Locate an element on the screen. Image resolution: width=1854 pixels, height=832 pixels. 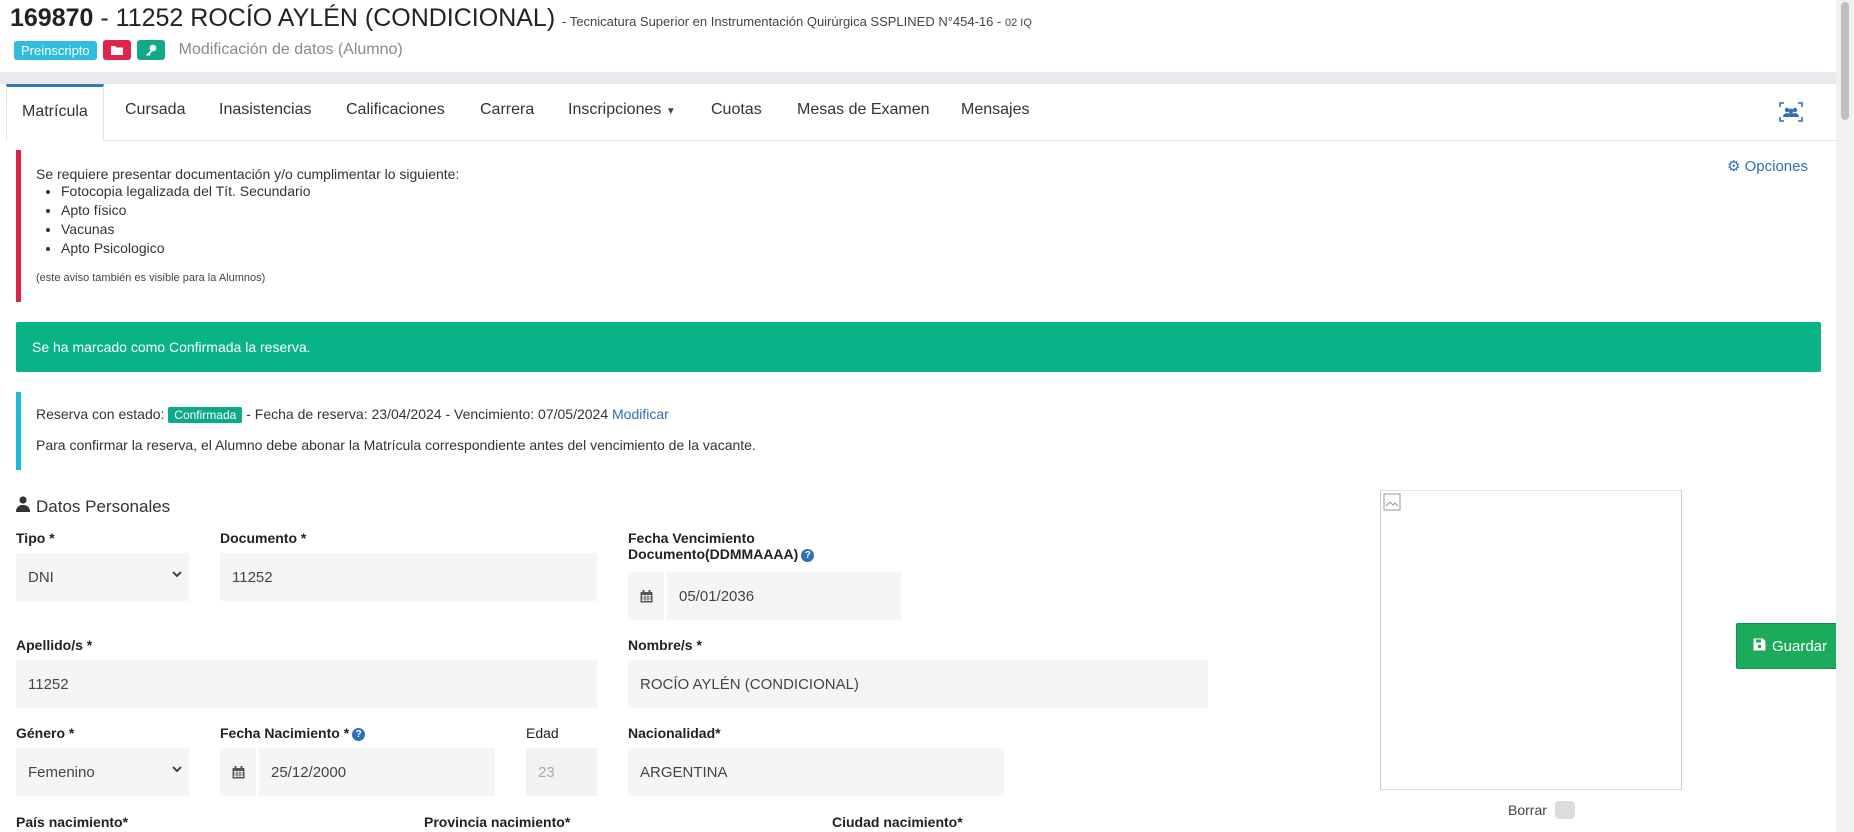
personal-data-heading: Datos Personales is located at coordinates (93, 506).